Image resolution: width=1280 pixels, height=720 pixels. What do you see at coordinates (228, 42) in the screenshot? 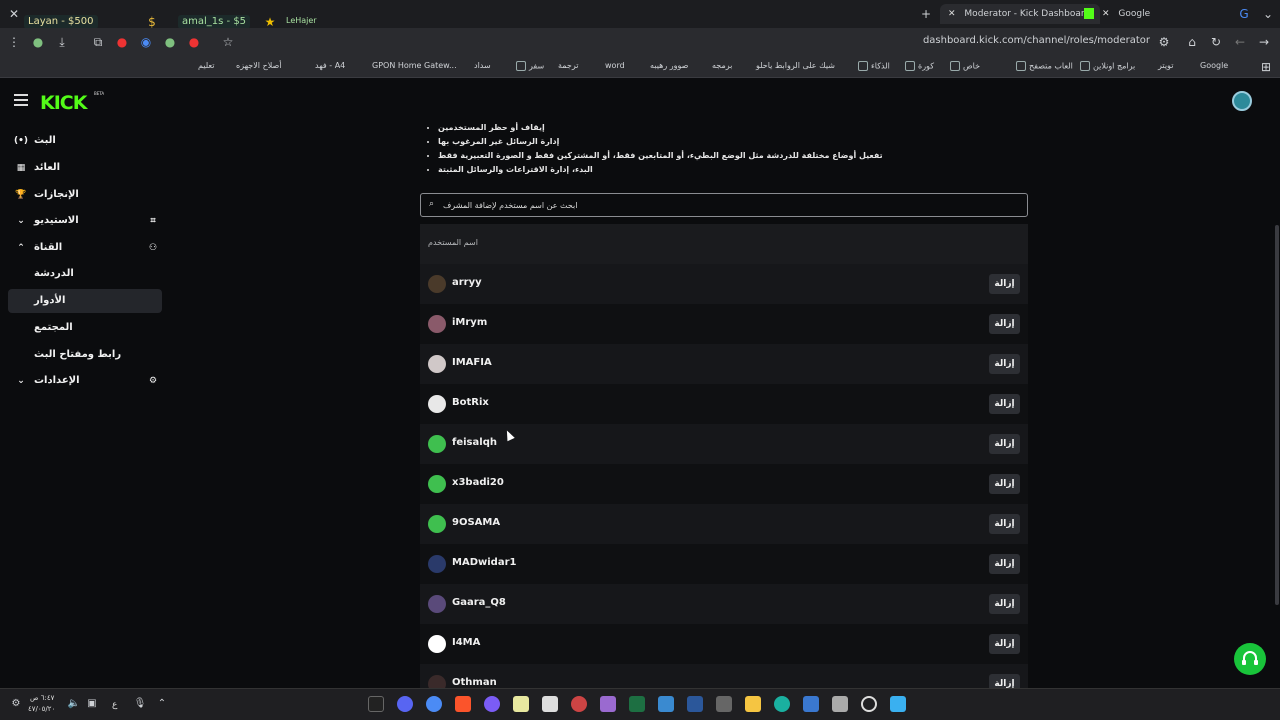
I see `bookmark-star-icon: ☆` at bounding box center [228, 42].